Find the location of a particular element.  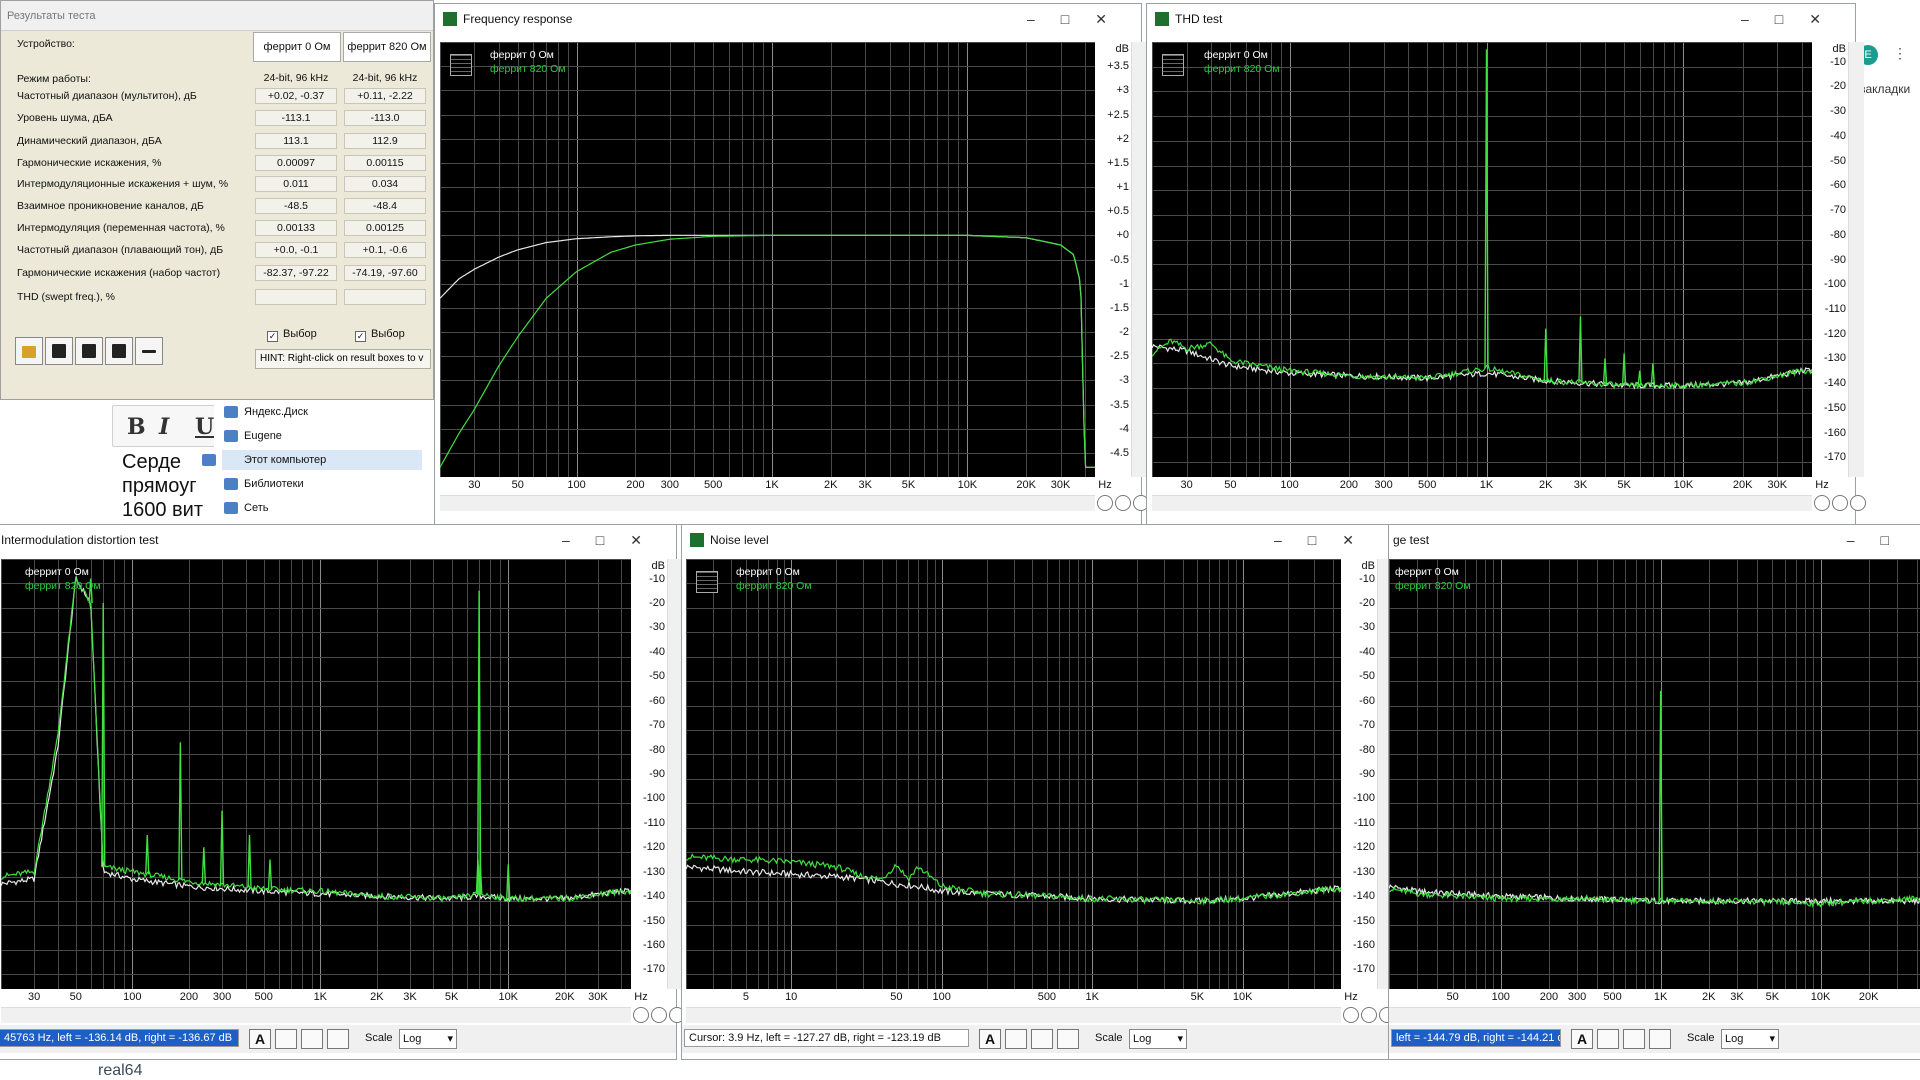

app-icon is located at coordinates (450, 19).